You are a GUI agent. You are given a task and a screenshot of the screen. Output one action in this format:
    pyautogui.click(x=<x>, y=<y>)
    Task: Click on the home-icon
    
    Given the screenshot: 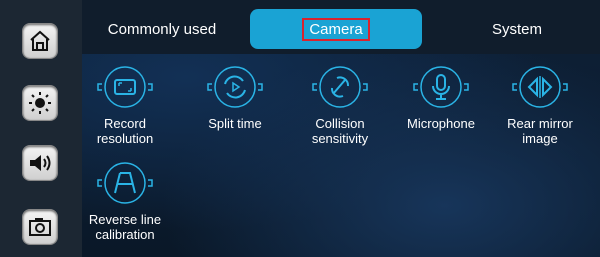 What is the action you would take?
    pyautogui.click(x=40, y=40)
    